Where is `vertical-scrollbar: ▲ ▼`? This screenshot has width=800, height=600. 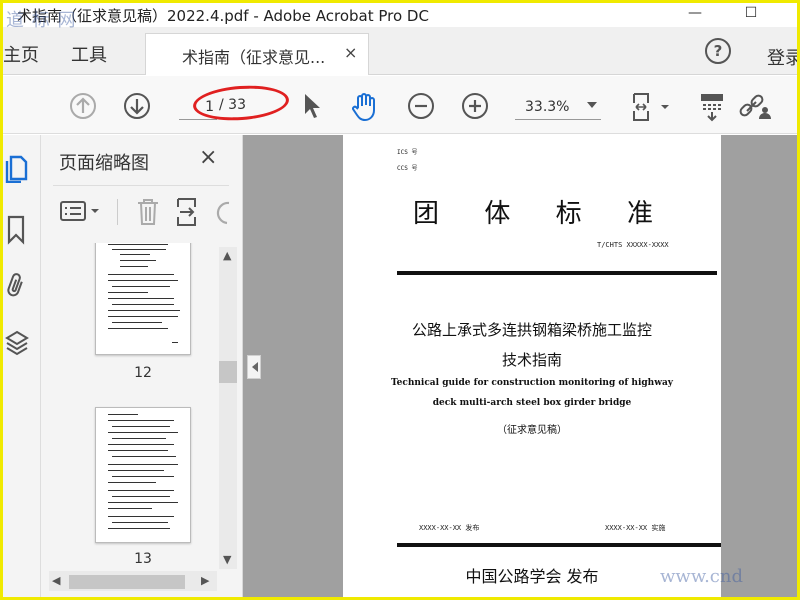 vertical-scrollbar: ▲ ▼ is located at coordinates (228, 408).